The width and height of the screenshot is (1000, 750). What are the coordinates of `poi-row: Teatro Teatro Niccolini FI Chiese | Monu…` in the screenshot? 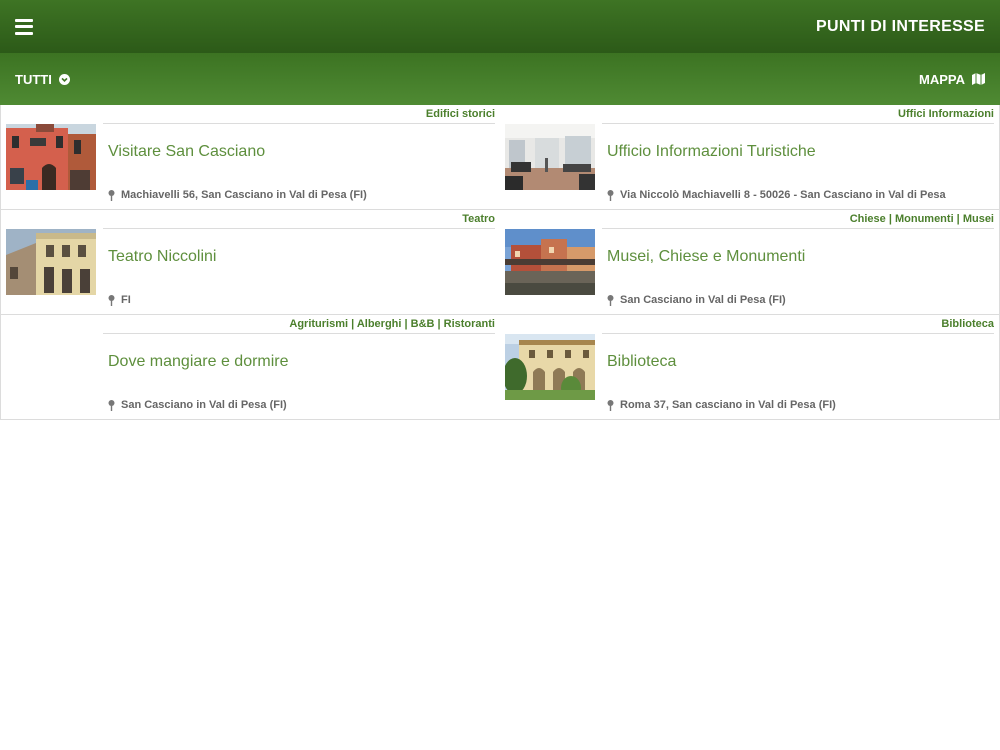 It's located at (500, 262).